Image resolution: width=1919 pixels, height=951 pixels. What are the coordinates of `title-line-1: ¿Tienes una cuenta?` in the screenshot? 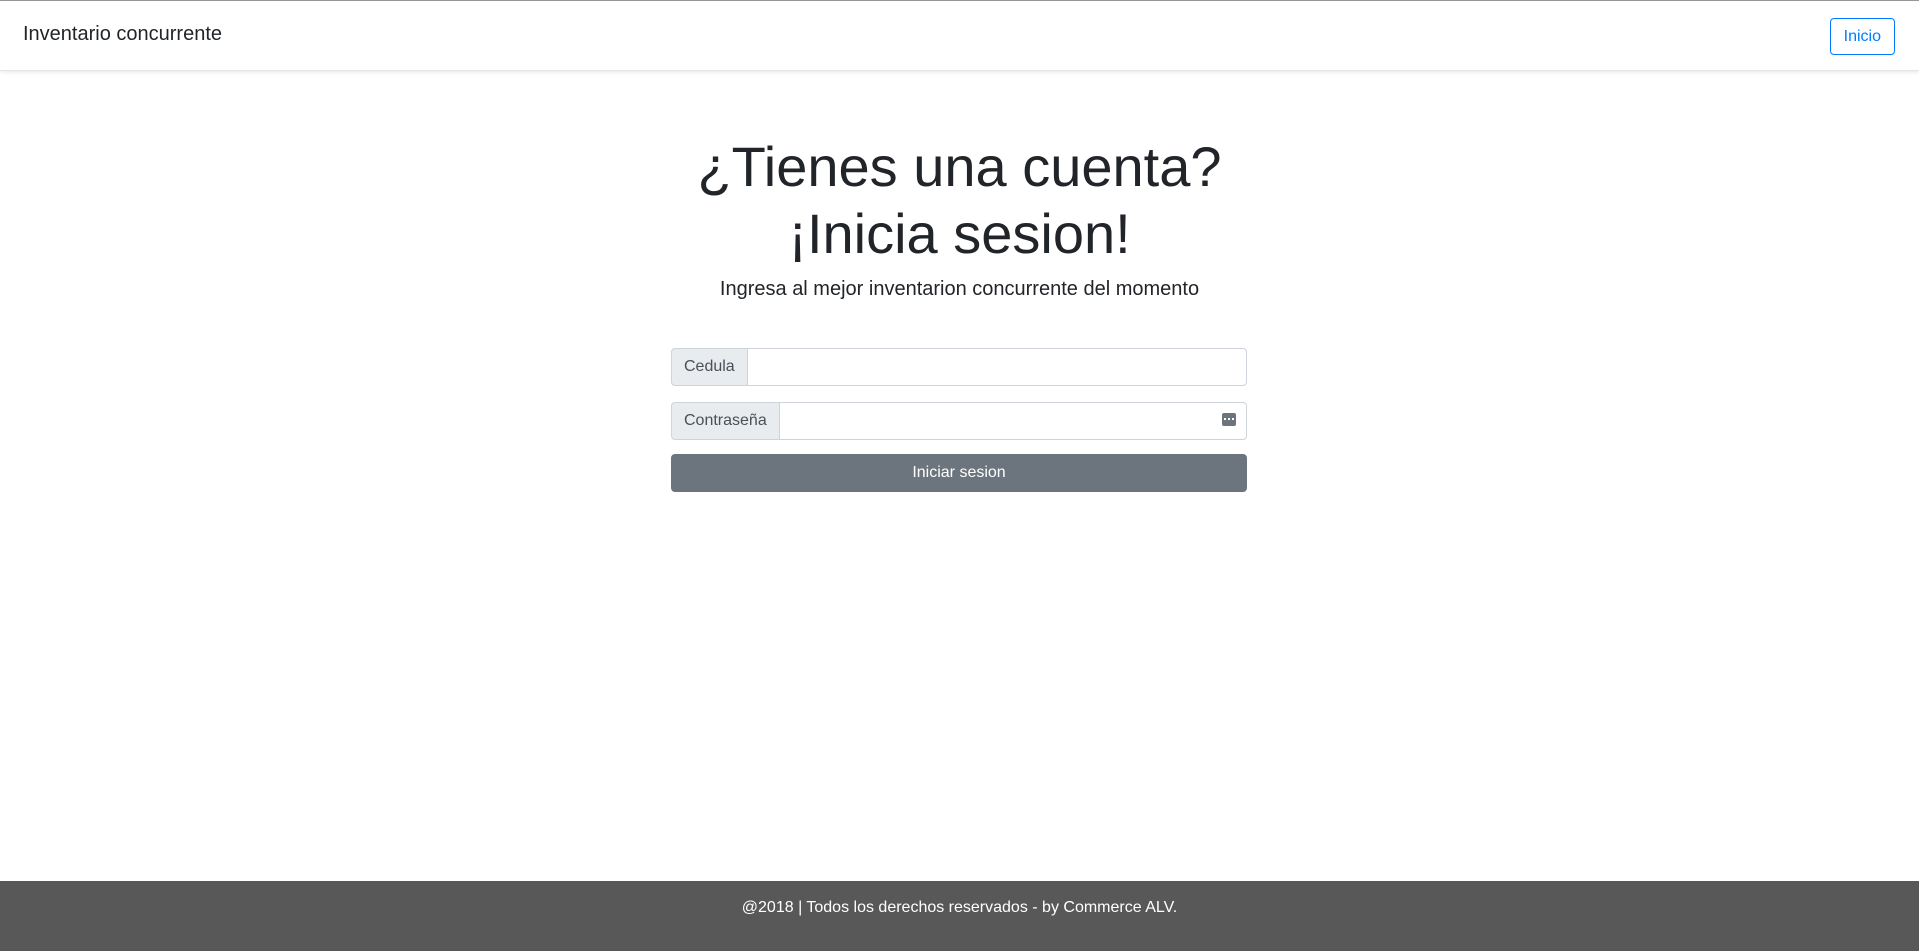 It's located at (959, 166).